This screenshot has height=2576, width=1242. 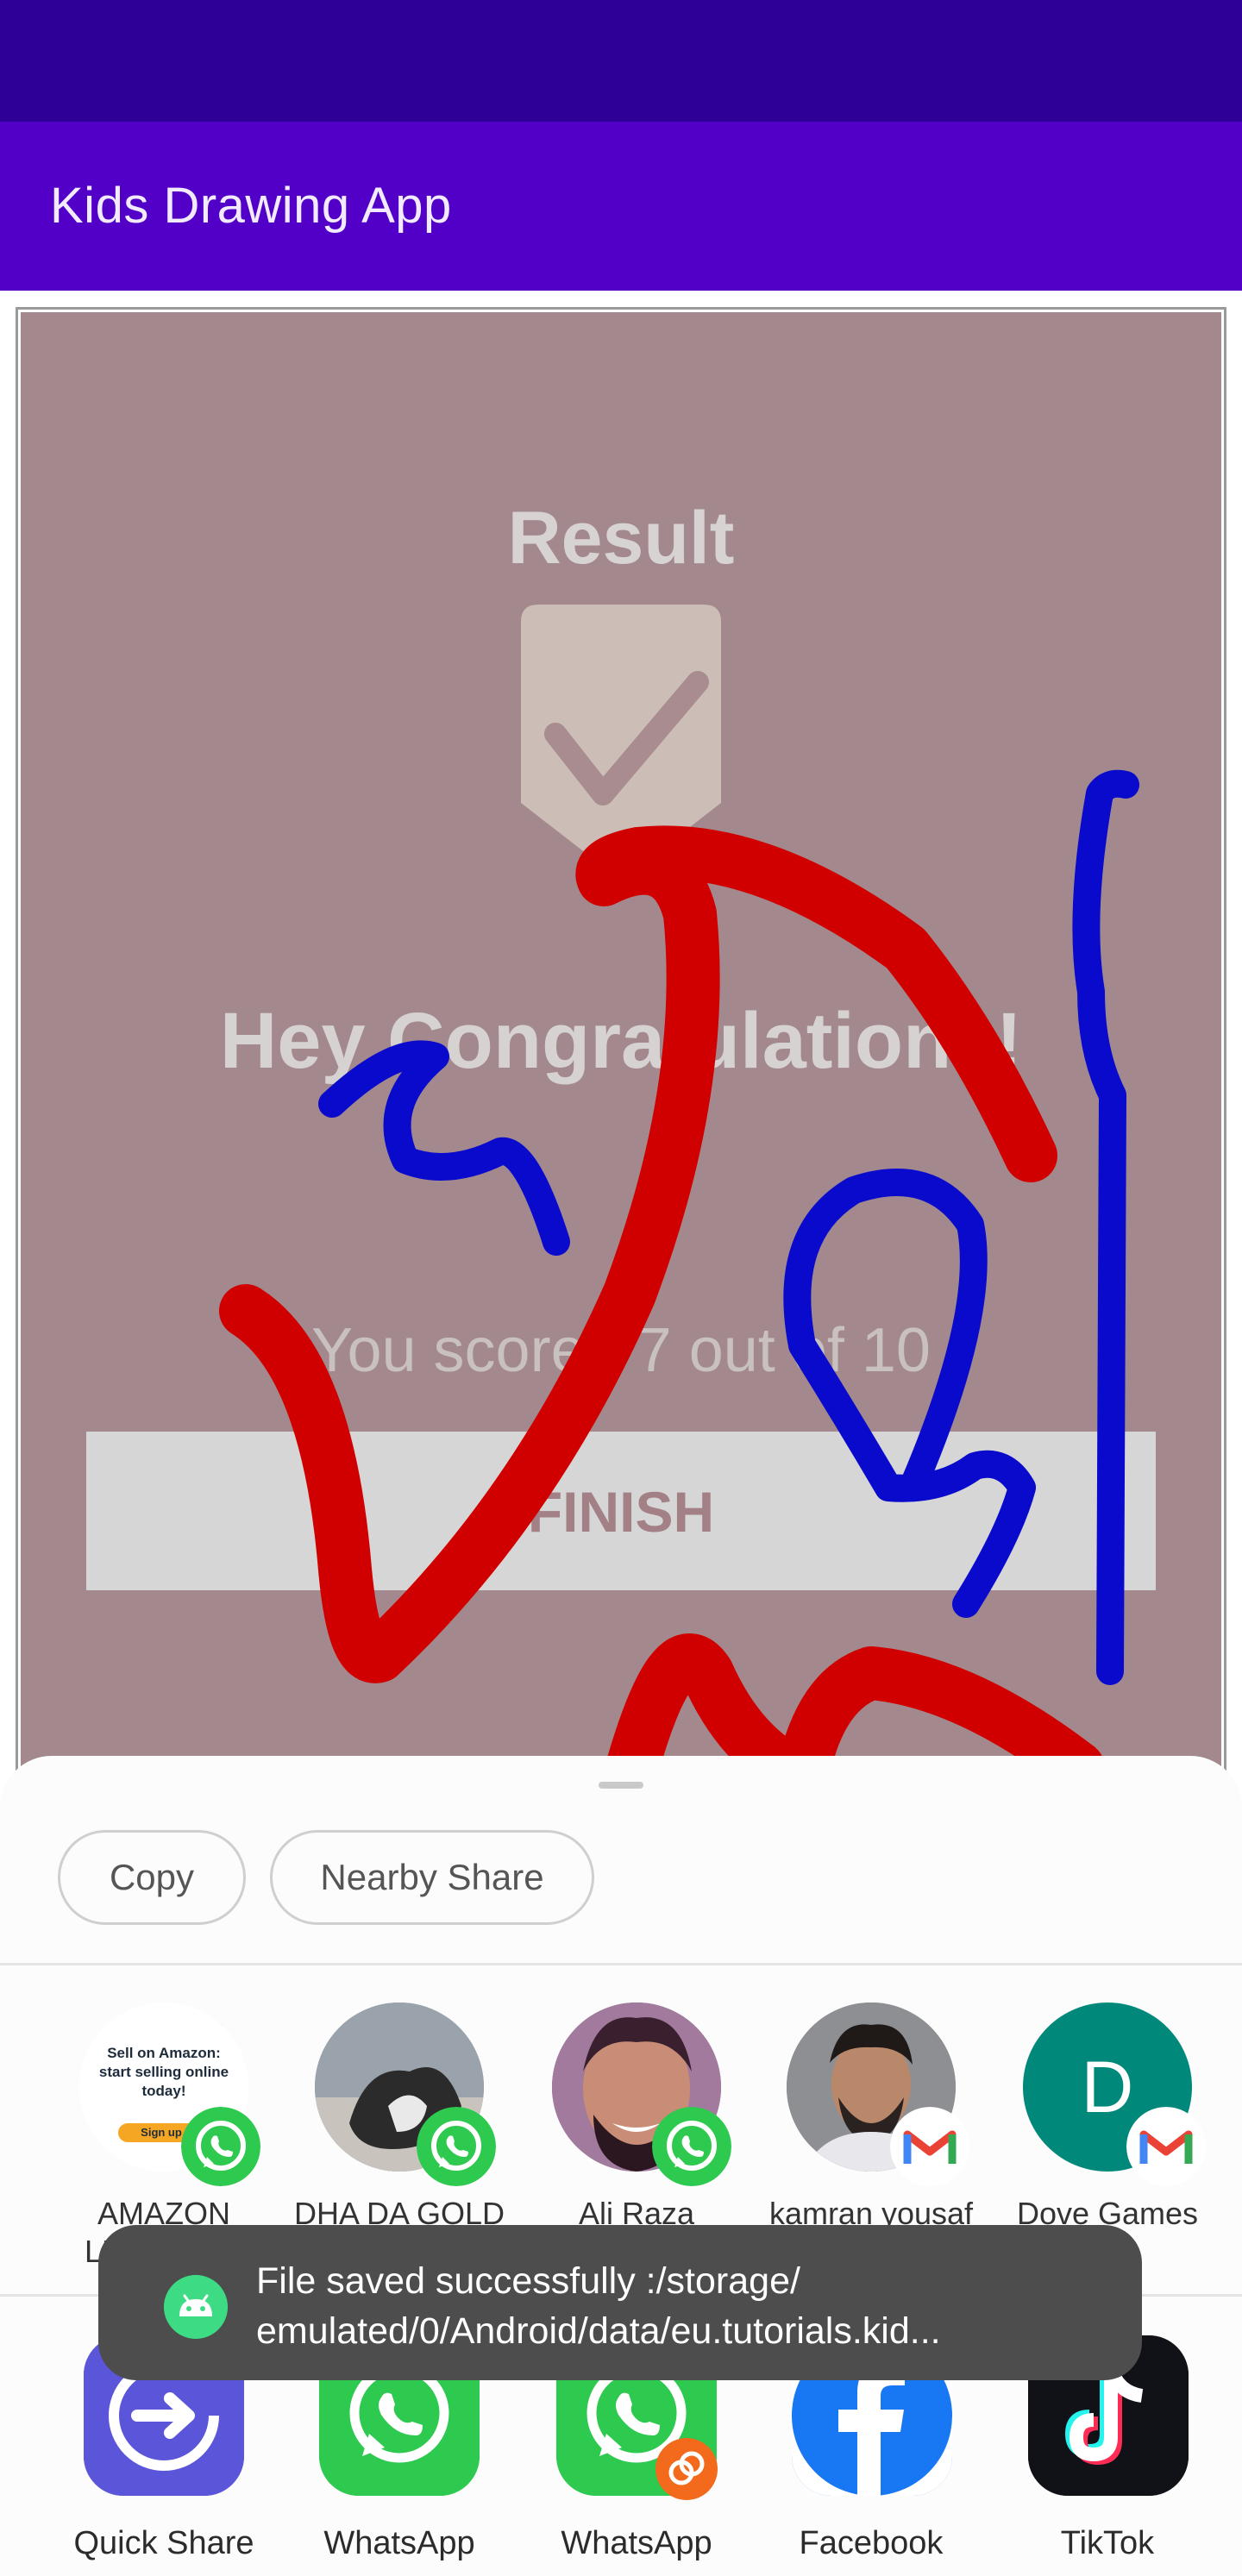 I want to click on avatar-initial: D, so click(x=1107, y=2087).